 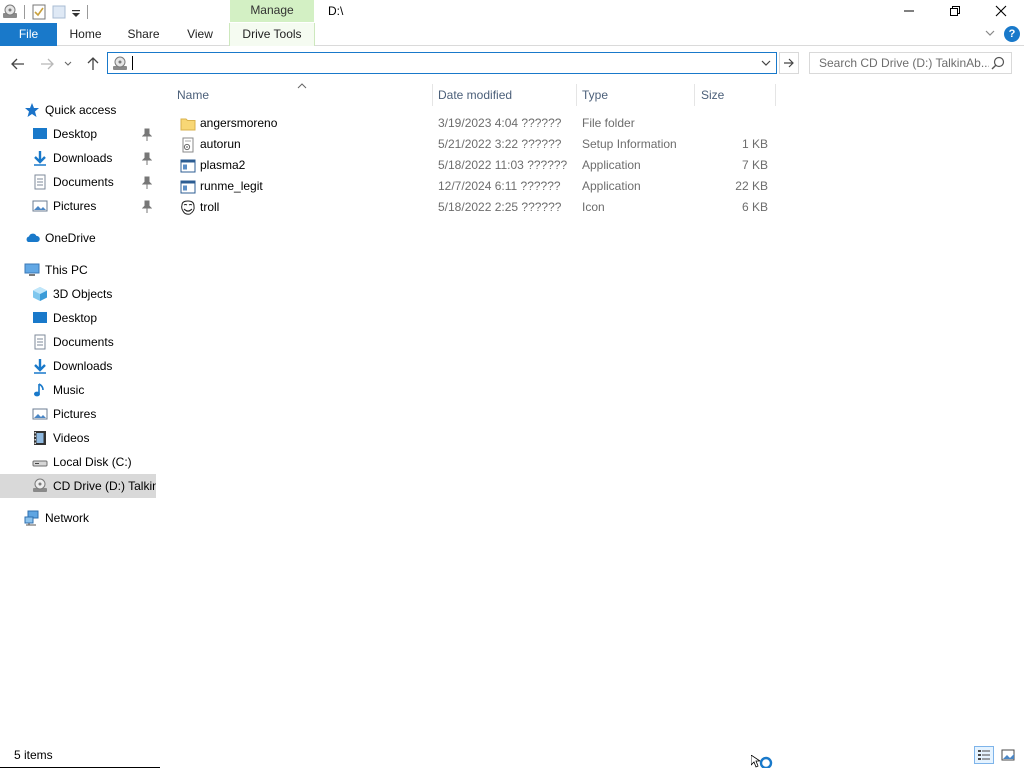 I want to click on back-button, so click(x=18, y=64).